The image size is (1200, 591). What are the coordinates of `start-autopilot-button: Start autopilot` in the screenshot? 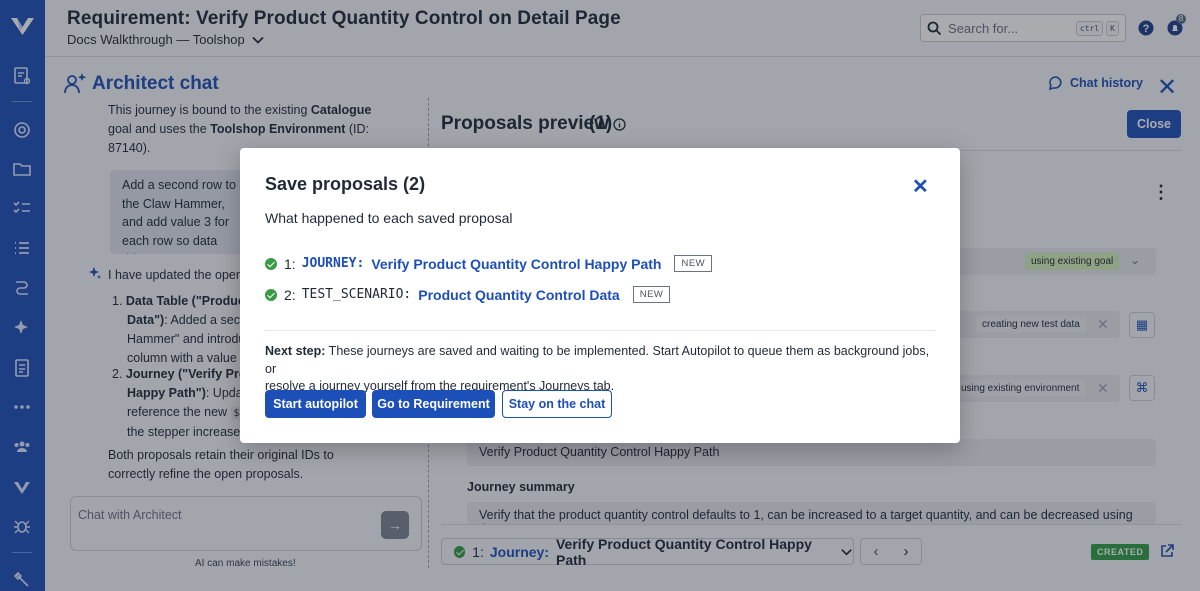 It's located at (315, 404).